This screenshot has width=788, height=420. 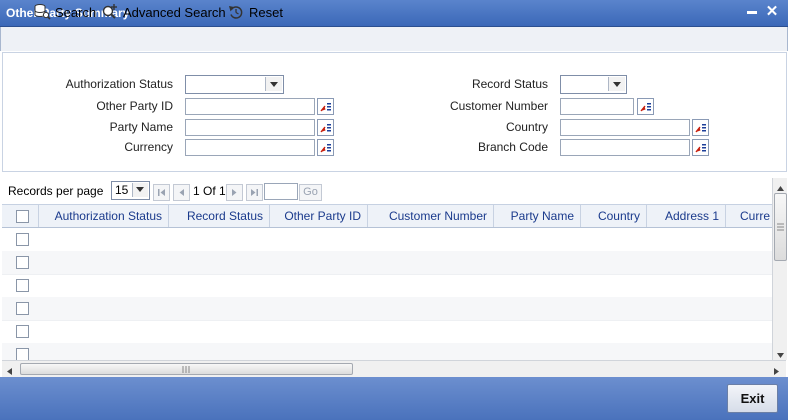 What do you see at coordinates (779, 269) in the screenshot?
I see `vertical-scrollbar` at bounding box center [779, 269].